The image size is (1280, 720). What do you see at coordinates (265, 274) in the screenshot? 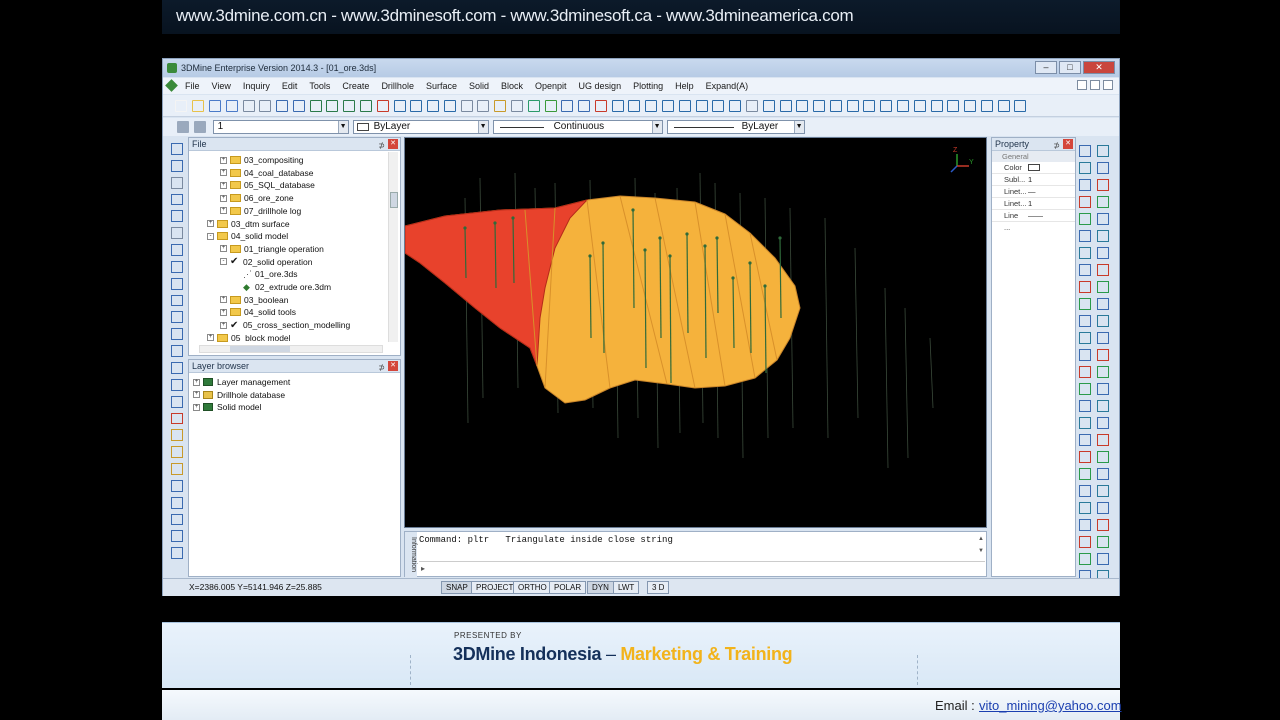
I see `tree-item: ⋰ 01_ore.3ds` at bounding box center [265, 274].